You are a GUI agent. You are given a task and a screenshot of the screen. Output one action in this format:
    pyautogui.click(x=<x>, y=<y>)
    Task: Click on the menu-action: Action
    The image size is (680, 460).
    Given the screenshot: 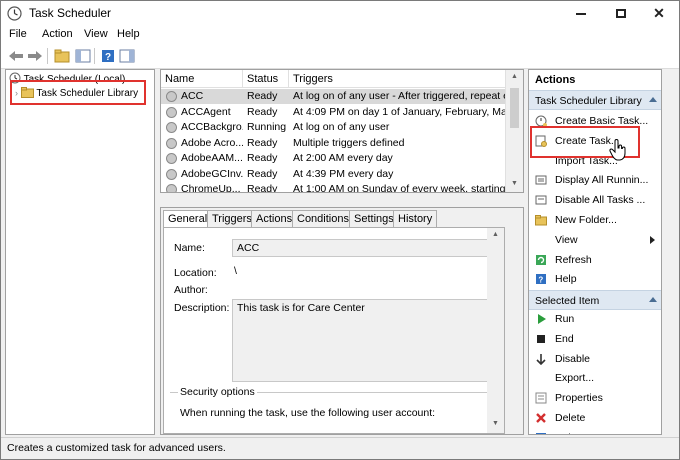 What is the action you would take?
    pyautogui.click(x=57, y=34)
    